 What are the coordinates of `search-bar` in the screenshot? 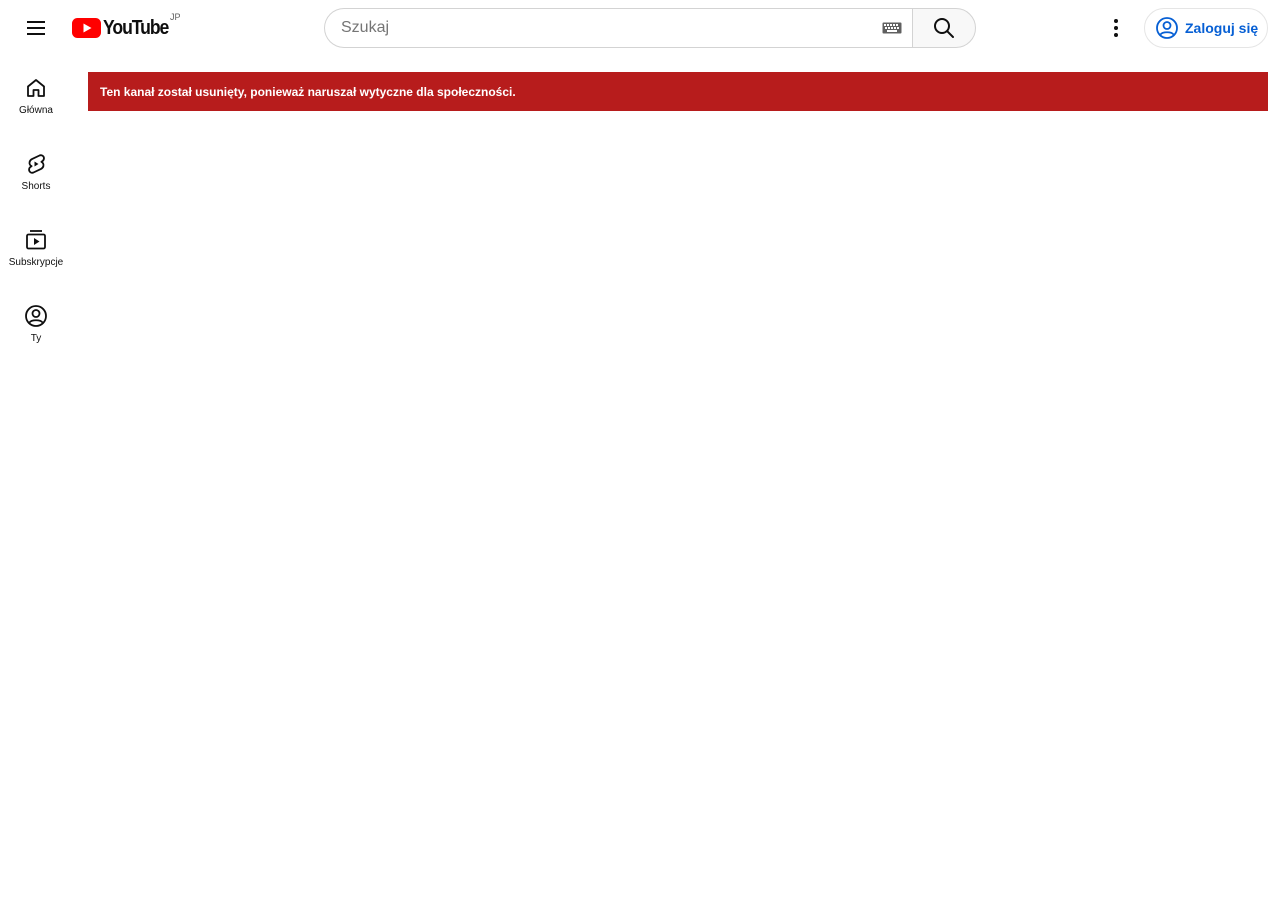 It's located at (650, 28).